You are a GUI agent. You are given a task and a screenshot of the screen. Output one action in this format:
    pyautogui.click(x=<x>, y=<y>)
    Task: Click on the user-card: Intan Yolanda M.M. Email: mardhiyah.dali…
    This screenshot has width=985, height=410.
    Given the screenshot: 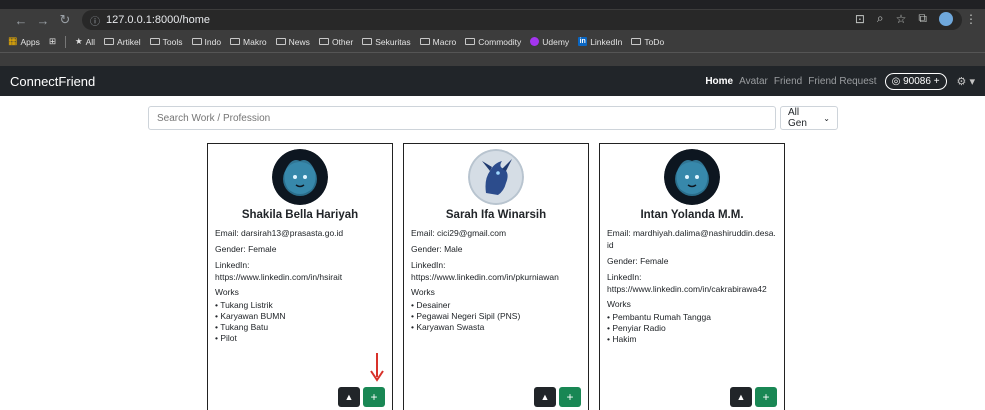 What is the action you would take?
    pyautogui.click(x=692, y=276)
    